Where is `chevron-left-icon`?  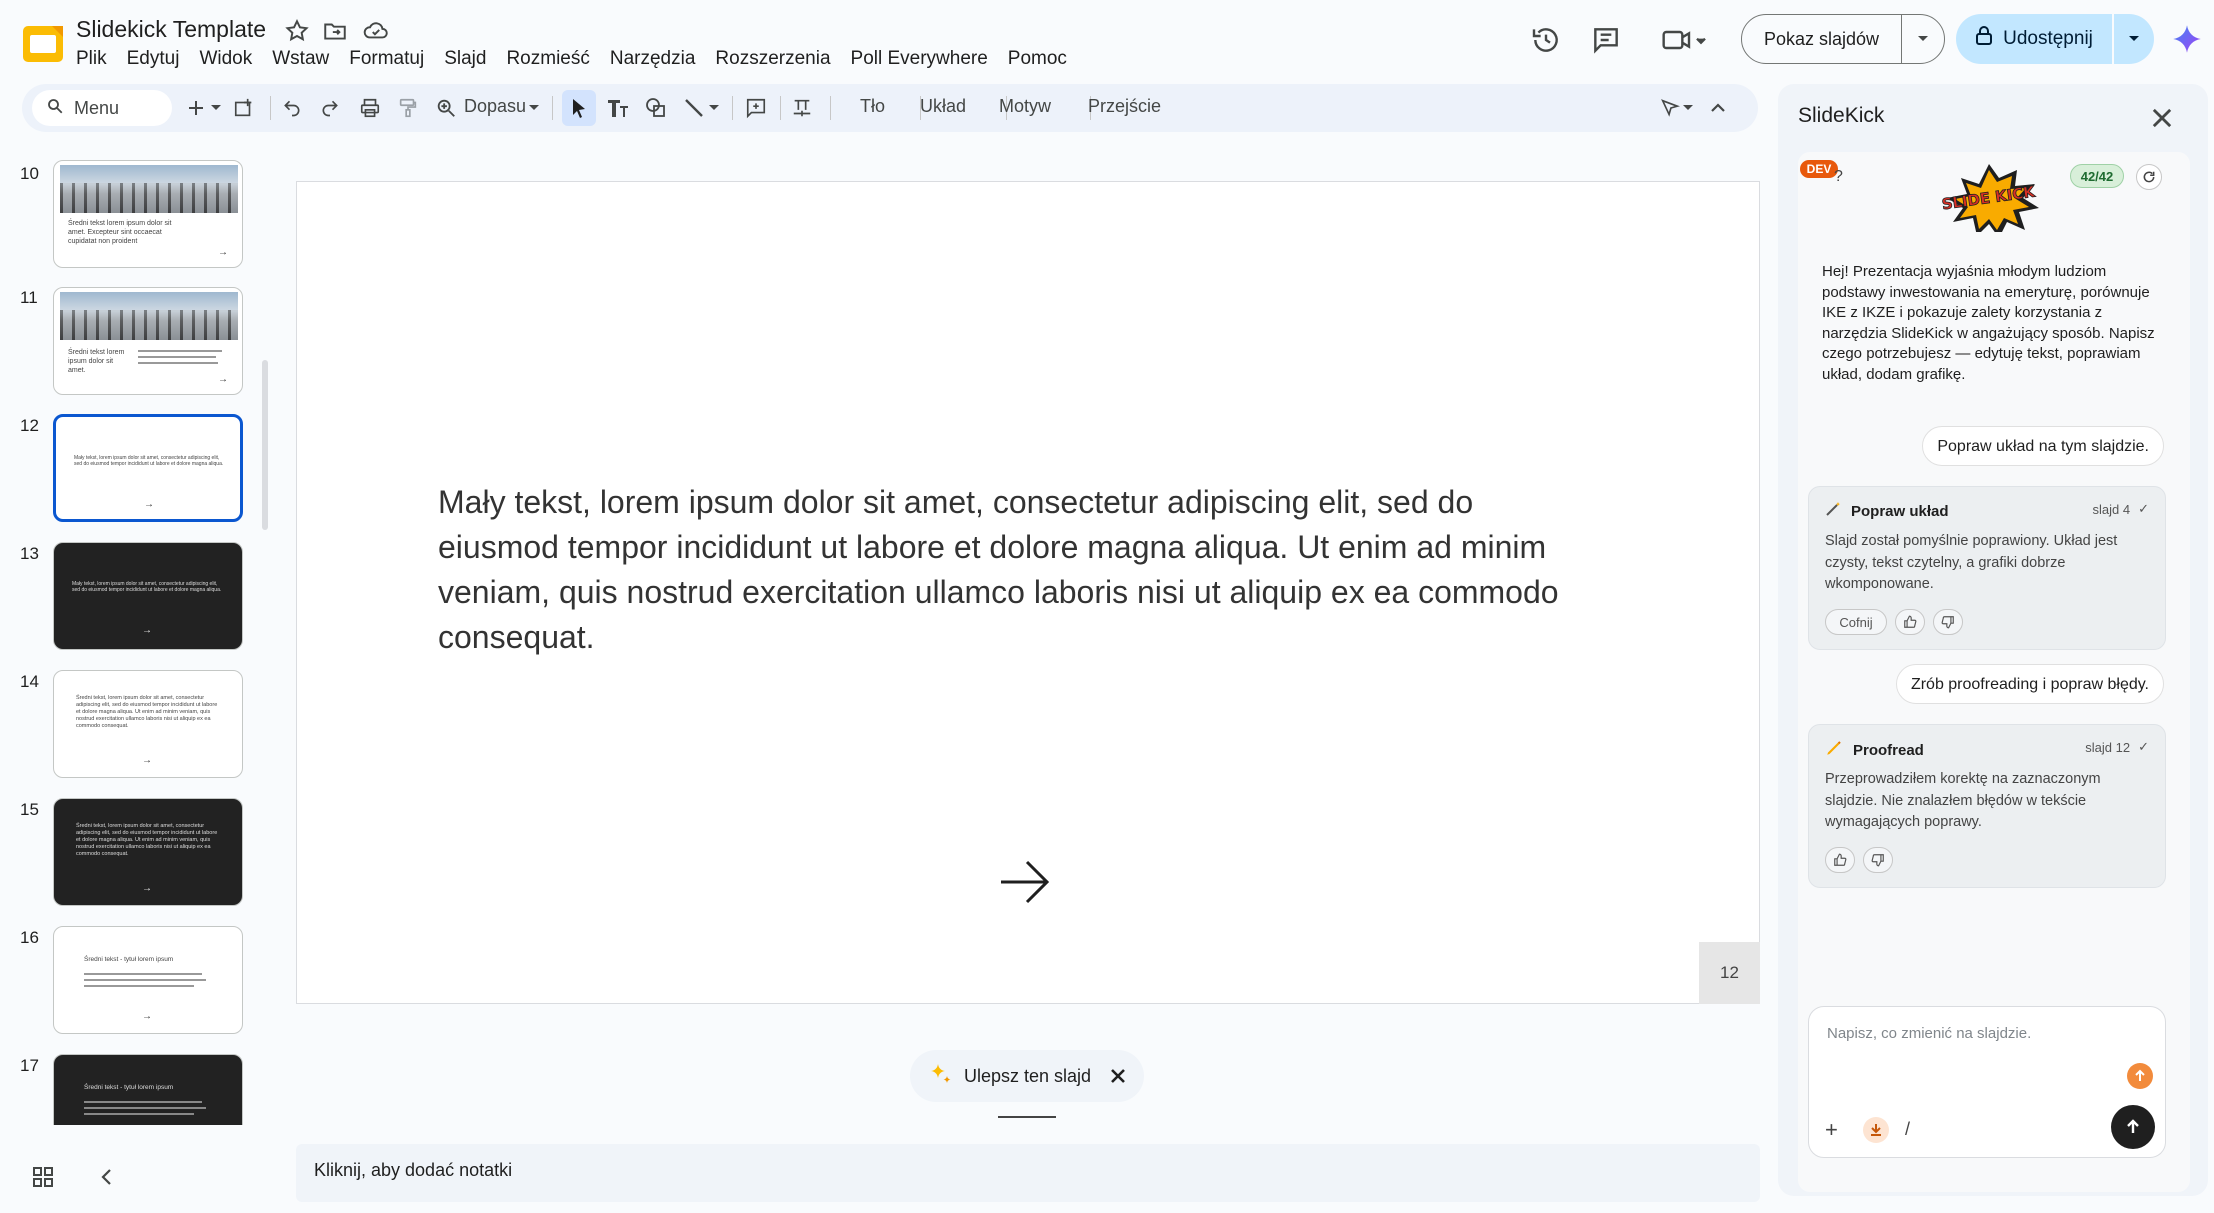
chevron-left-icon is located at coordinates (108, 1178).